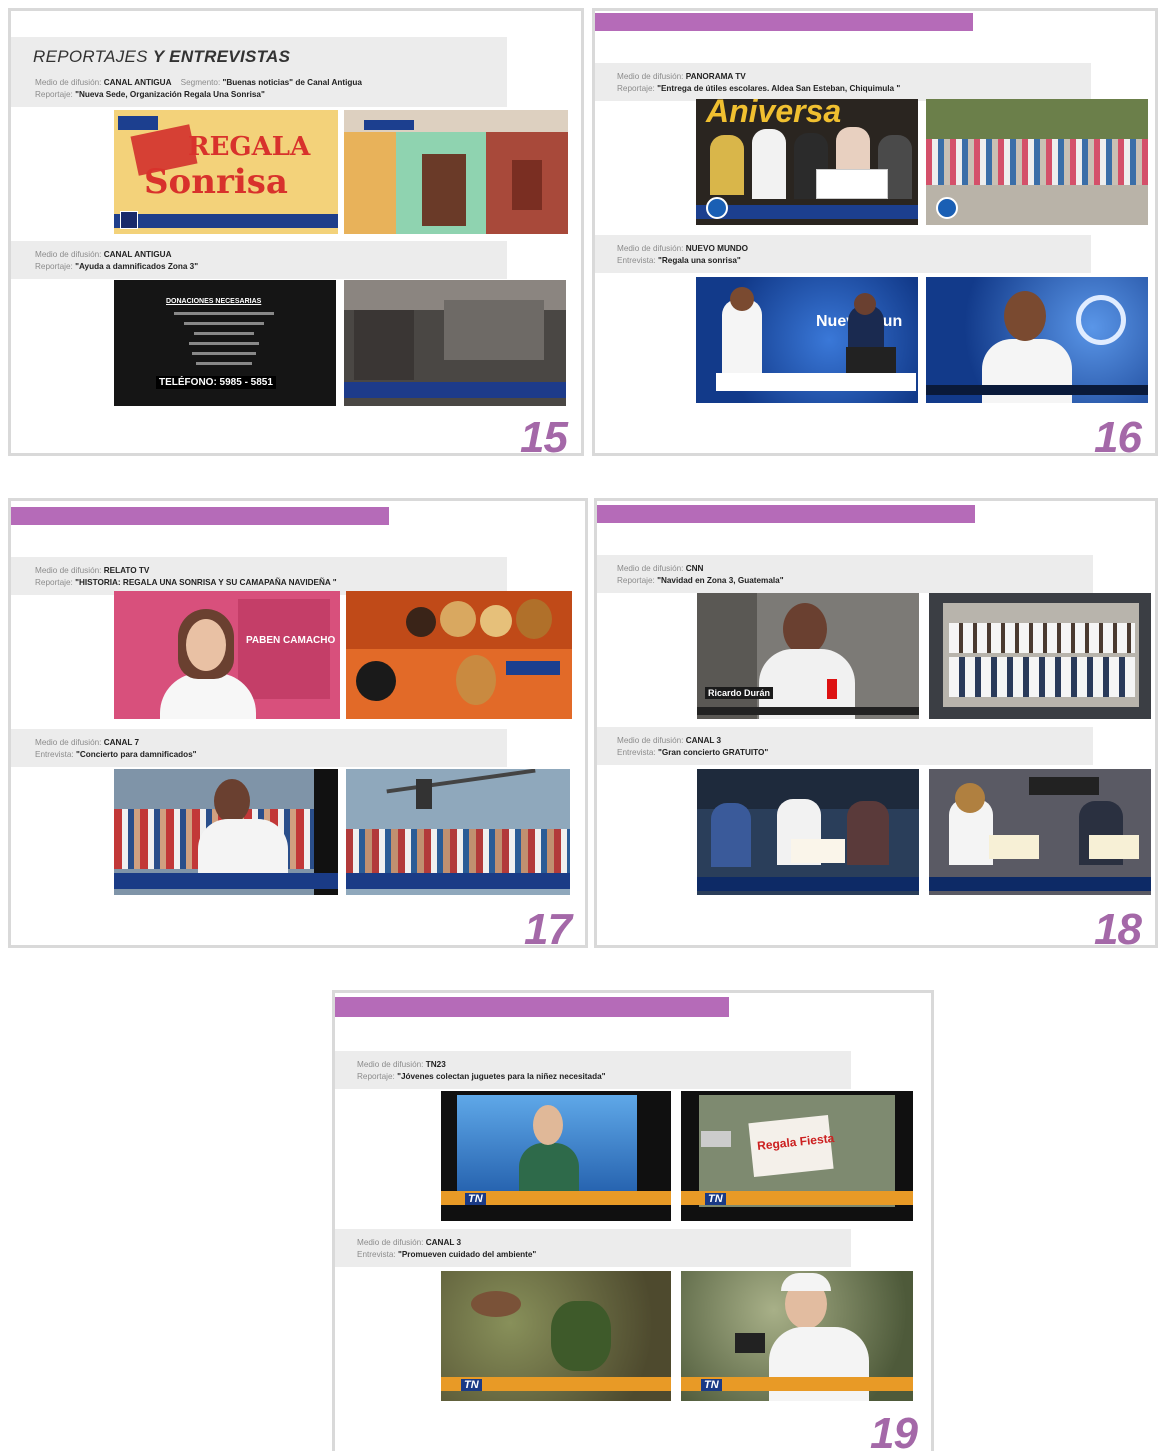 The height and width of the screenshot is (1451, 1160). What do you see at coordinates (544, 434) in the screenshot?
I see `page-number: 15` at bounding box center [544, 434].